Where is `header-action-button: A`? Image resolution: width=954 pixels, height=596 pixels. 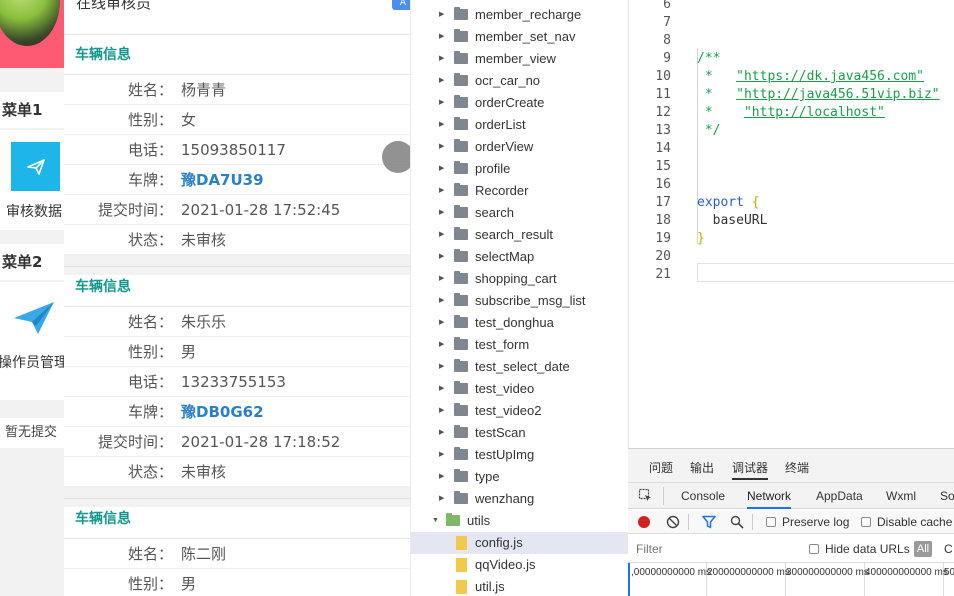
header-action-button: A is located at coordinates (401, 5).